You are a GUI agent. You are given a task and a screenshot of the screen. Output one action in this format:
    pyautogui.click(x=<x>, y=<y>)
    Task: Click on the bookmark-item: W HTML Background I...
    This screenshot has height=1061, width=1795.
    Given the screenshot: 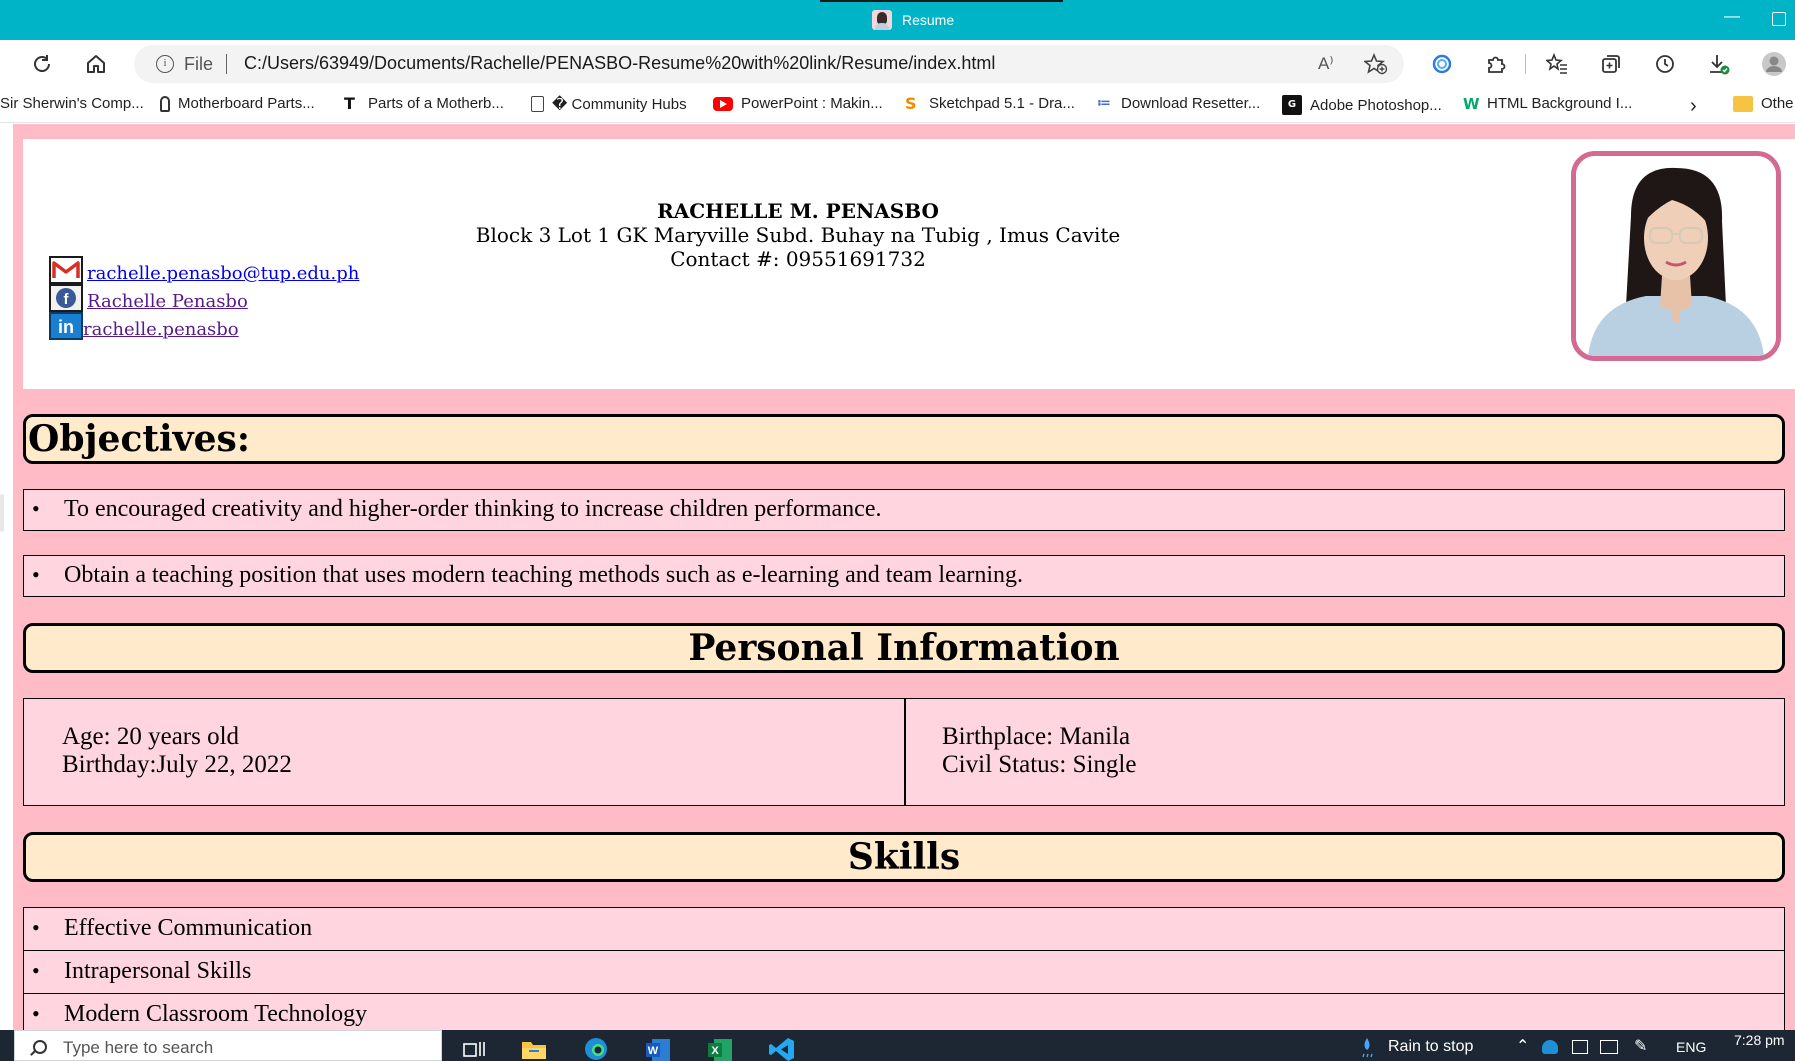 What is the action you would take?
    pyautogui.click(x=1547, y=103)
    